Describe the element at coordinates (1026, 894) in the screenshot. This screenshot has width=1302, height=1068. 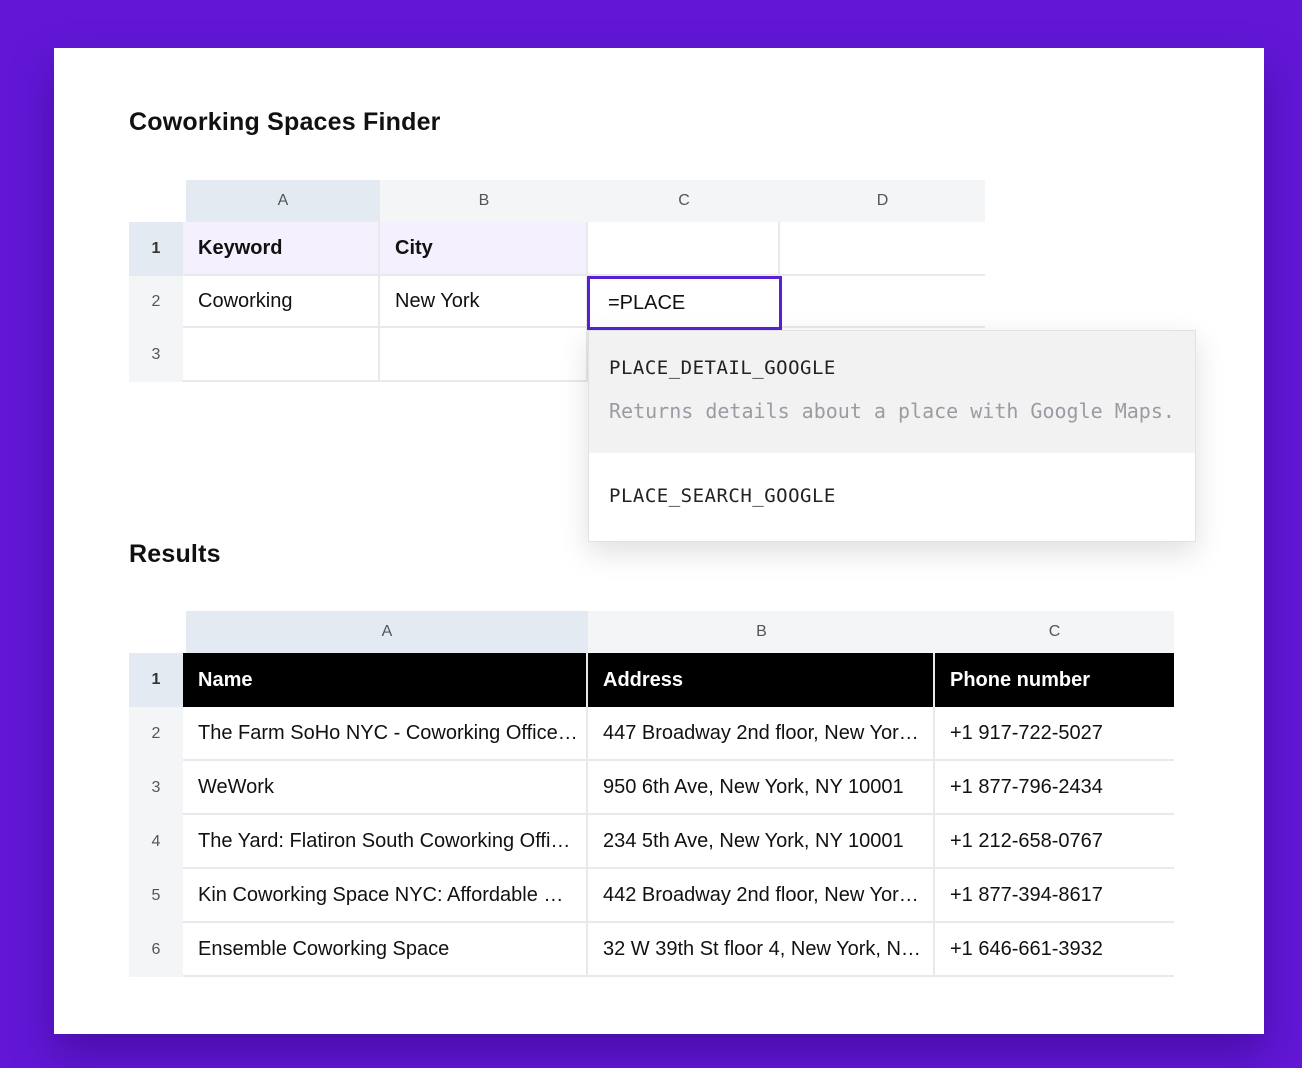
I see `cell-text: +1 877-394-8617` at that location.